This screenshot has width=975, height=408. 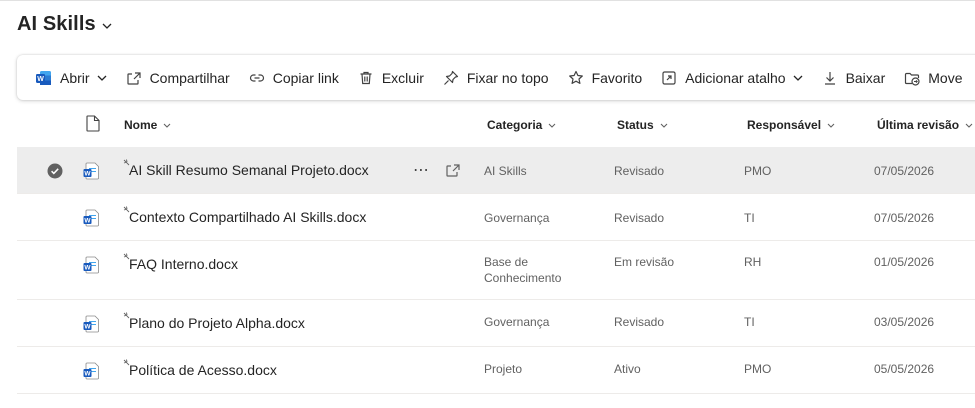 What do you see at coordinates (945, 77) in the screenshot?
I see `move-label: Move` at bounding box center [945, 77].